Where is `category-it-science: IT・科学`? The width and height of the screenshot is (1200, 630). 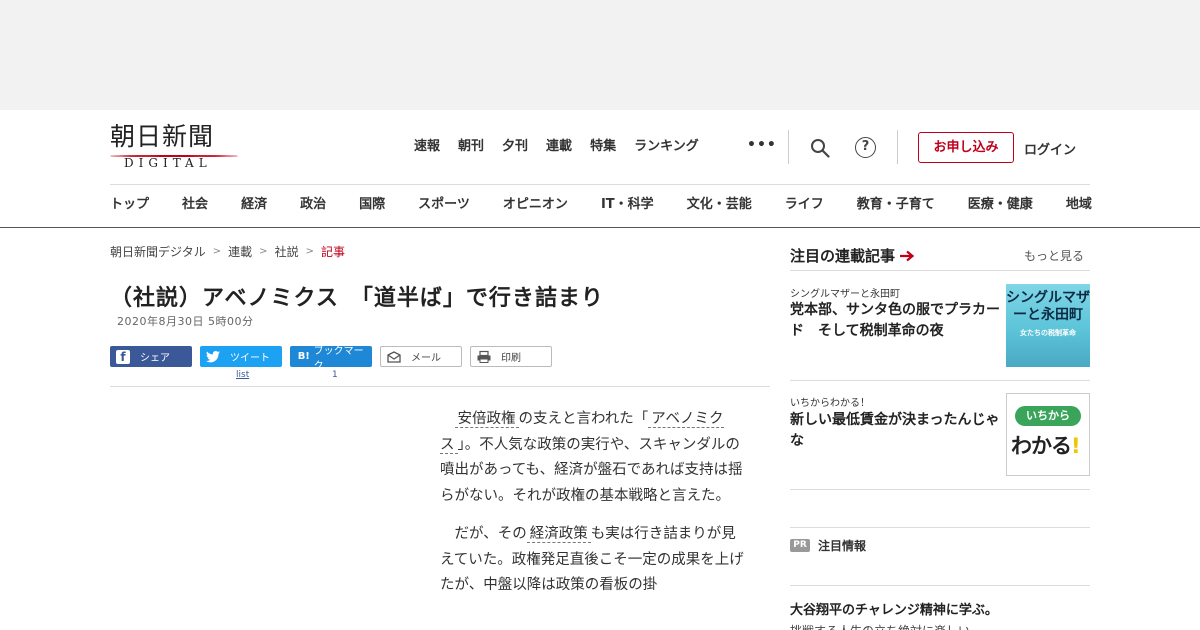 category-it-science: IT・科学 is located at coordinates (627, 205).